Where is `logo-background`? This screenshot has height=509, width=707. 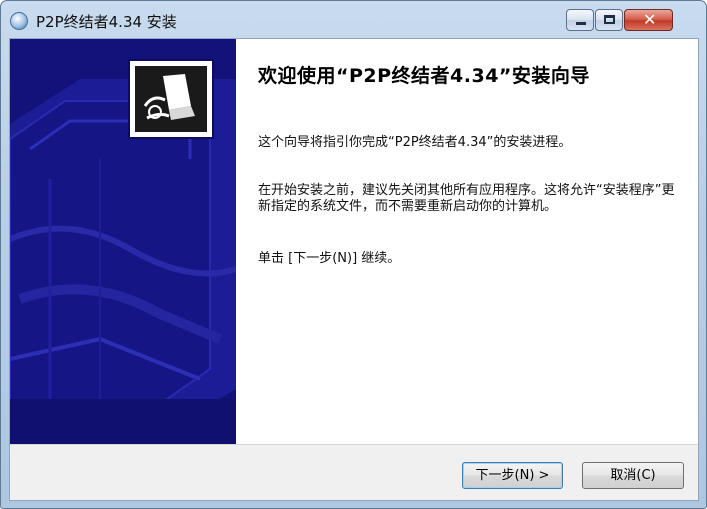
logo-background is located at coordinates (171, 99).